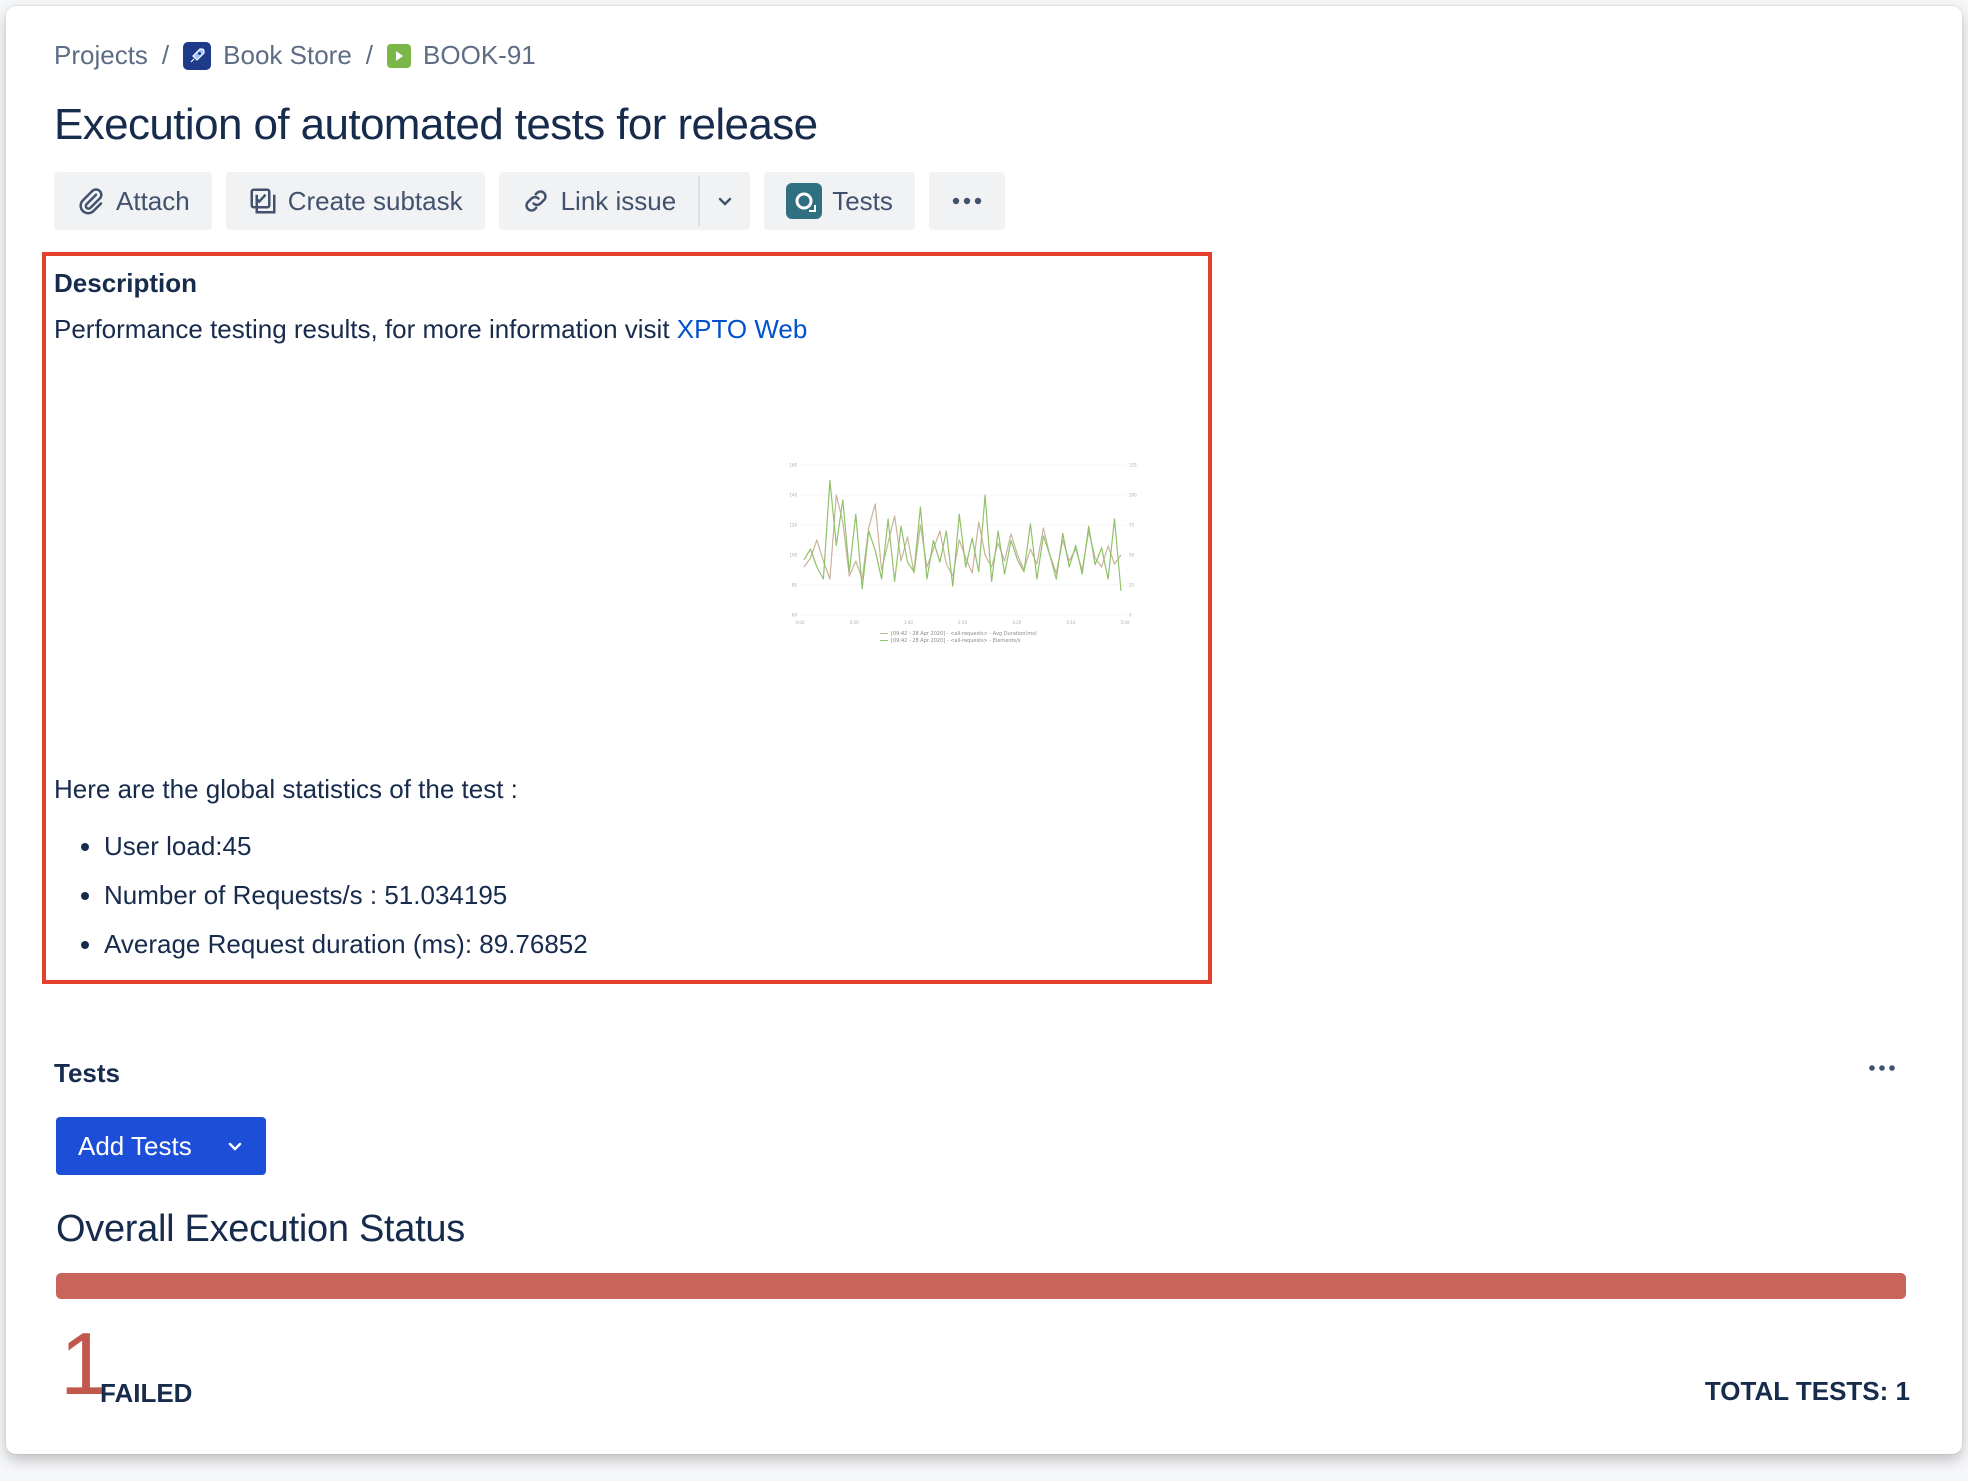  I want to click on list-item: Average Request duration (ms): 89.76852, so click(346, 944).